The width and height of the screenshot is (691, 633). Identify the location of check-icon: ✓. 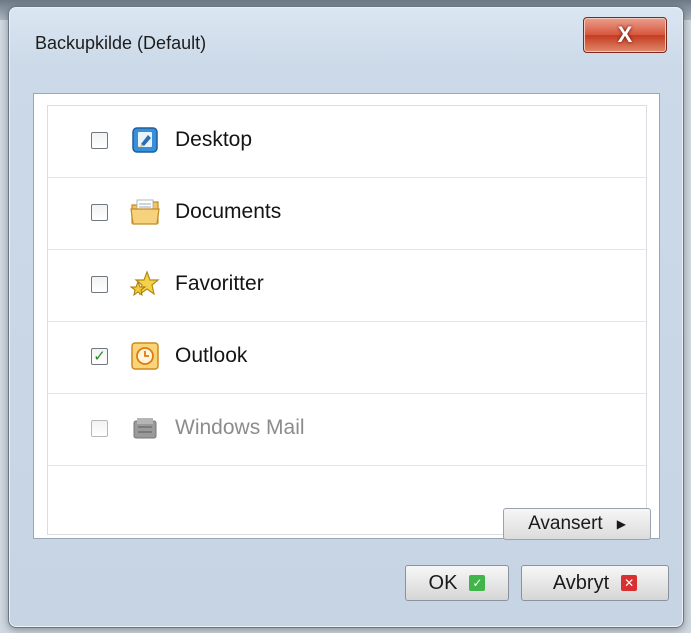
(477, 583).